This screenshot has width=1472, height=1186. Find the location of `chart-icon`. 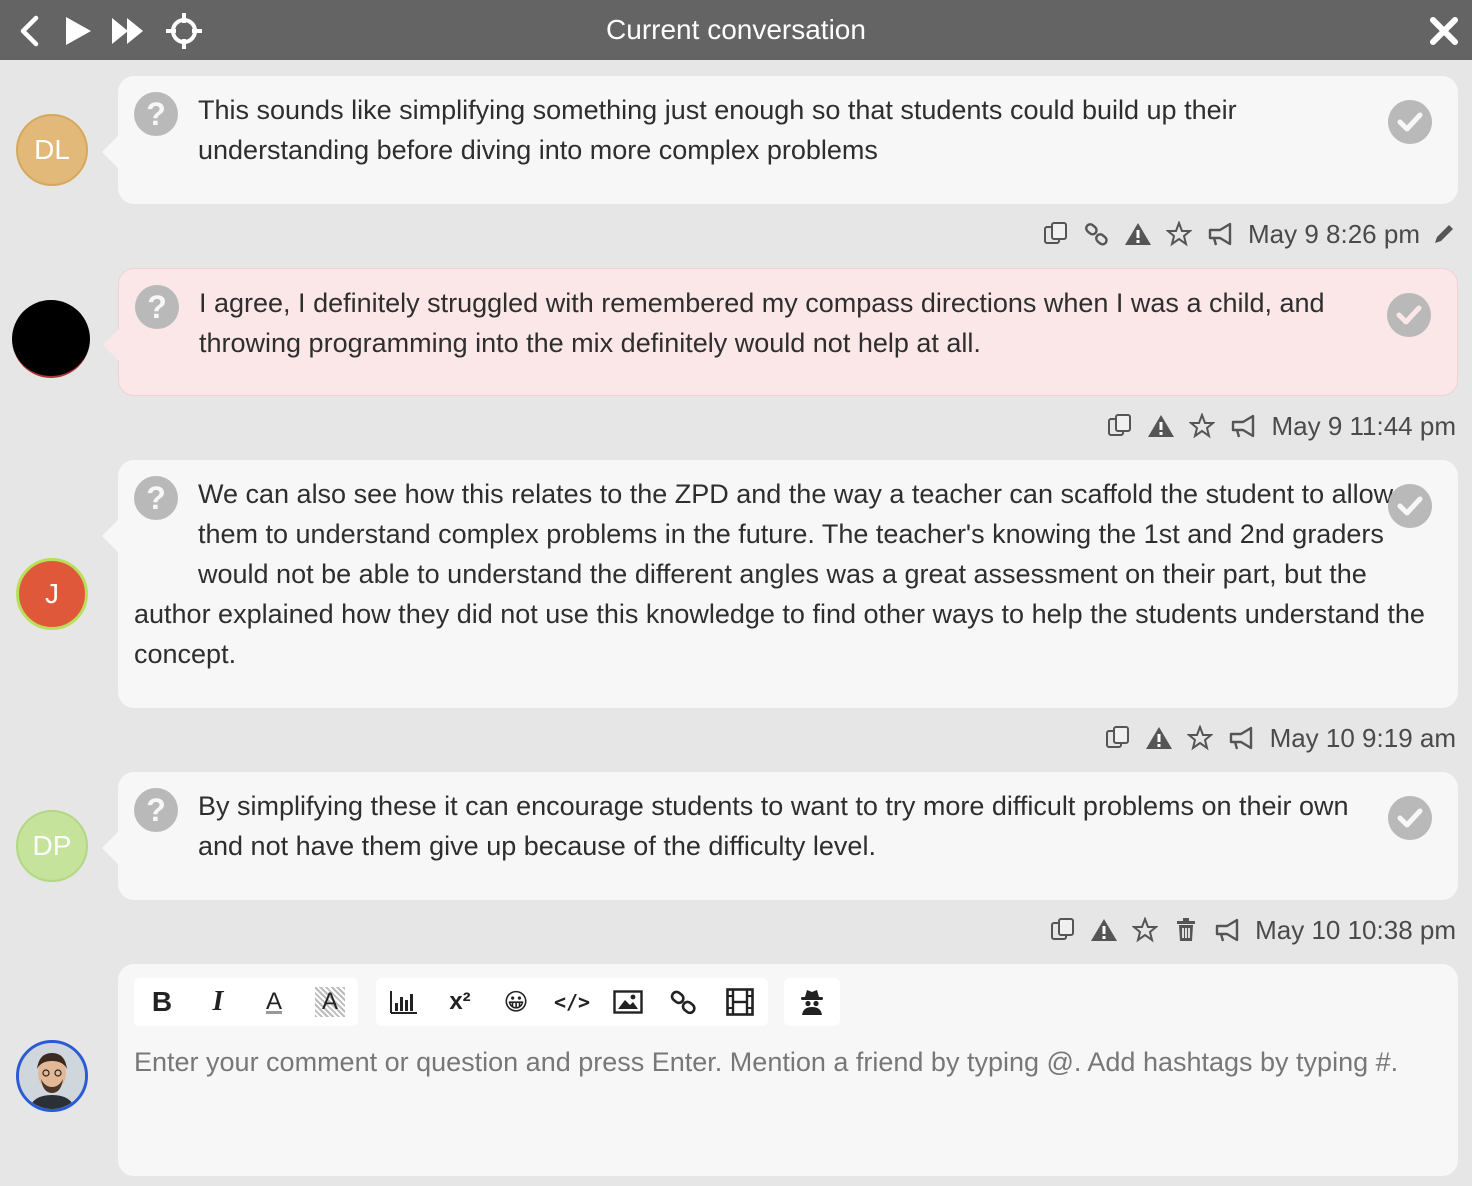

chart-icon is located at coordinates (403, 1002).